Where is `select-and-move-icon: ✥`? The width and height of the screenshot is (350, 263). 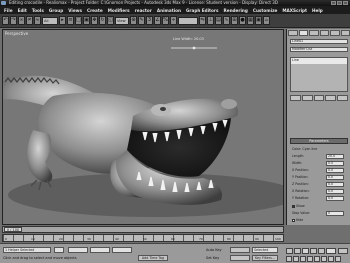
select-and-move-icon: ✥ is located at coordinates (94, 20).